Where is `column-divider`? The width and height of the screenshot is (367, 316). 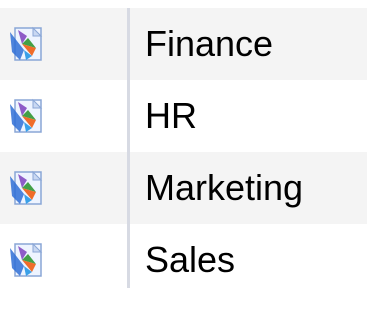
column-divider is located at coordinates (128, 148).